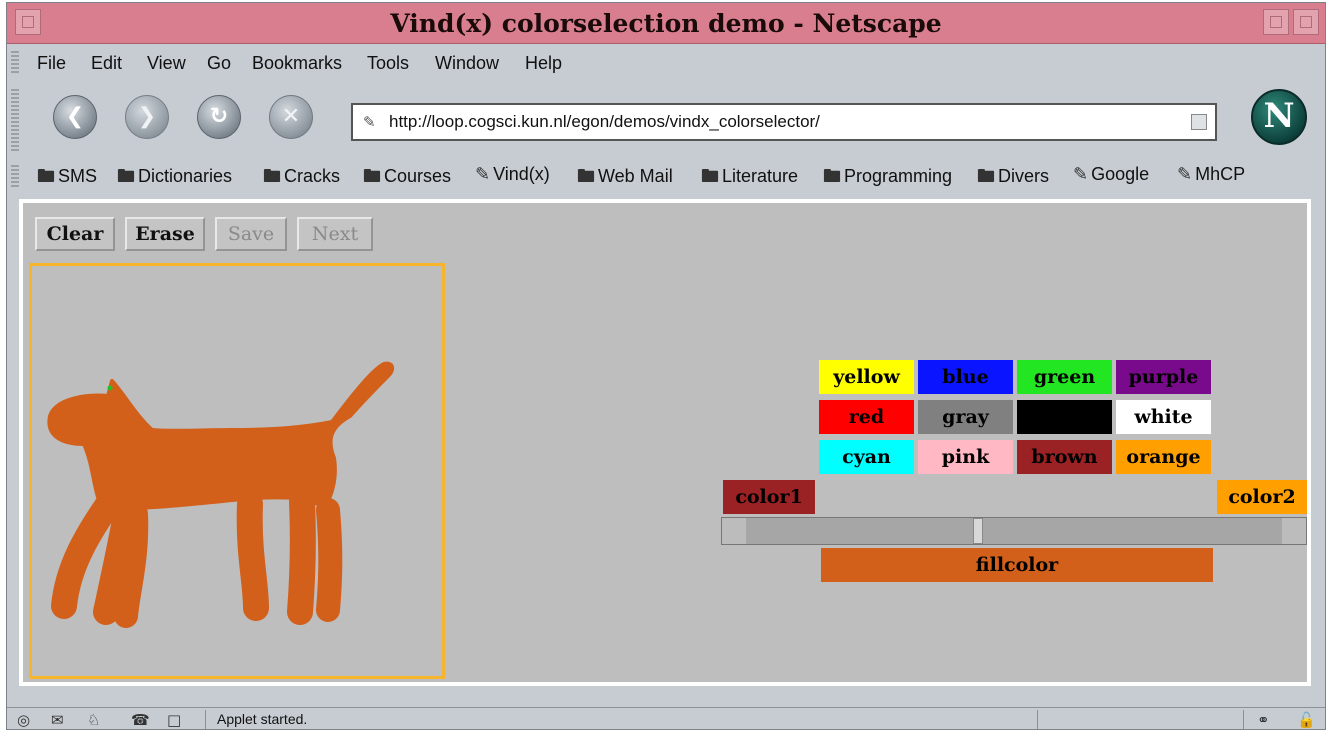 Image resolution: width=1333 pixels, height=733 pixels. Describe the element at coordinates (291, 117) in the screenshot. I see `stop-icon: ✕` at that location.